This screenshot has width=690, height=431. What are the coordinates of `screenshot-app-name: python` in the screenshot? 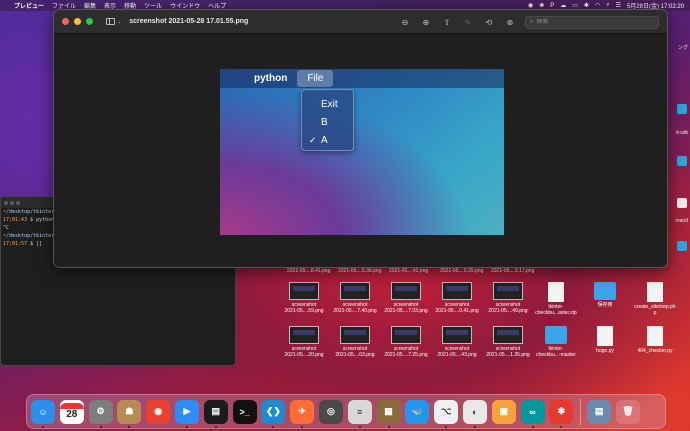 It's located at (271, 78).